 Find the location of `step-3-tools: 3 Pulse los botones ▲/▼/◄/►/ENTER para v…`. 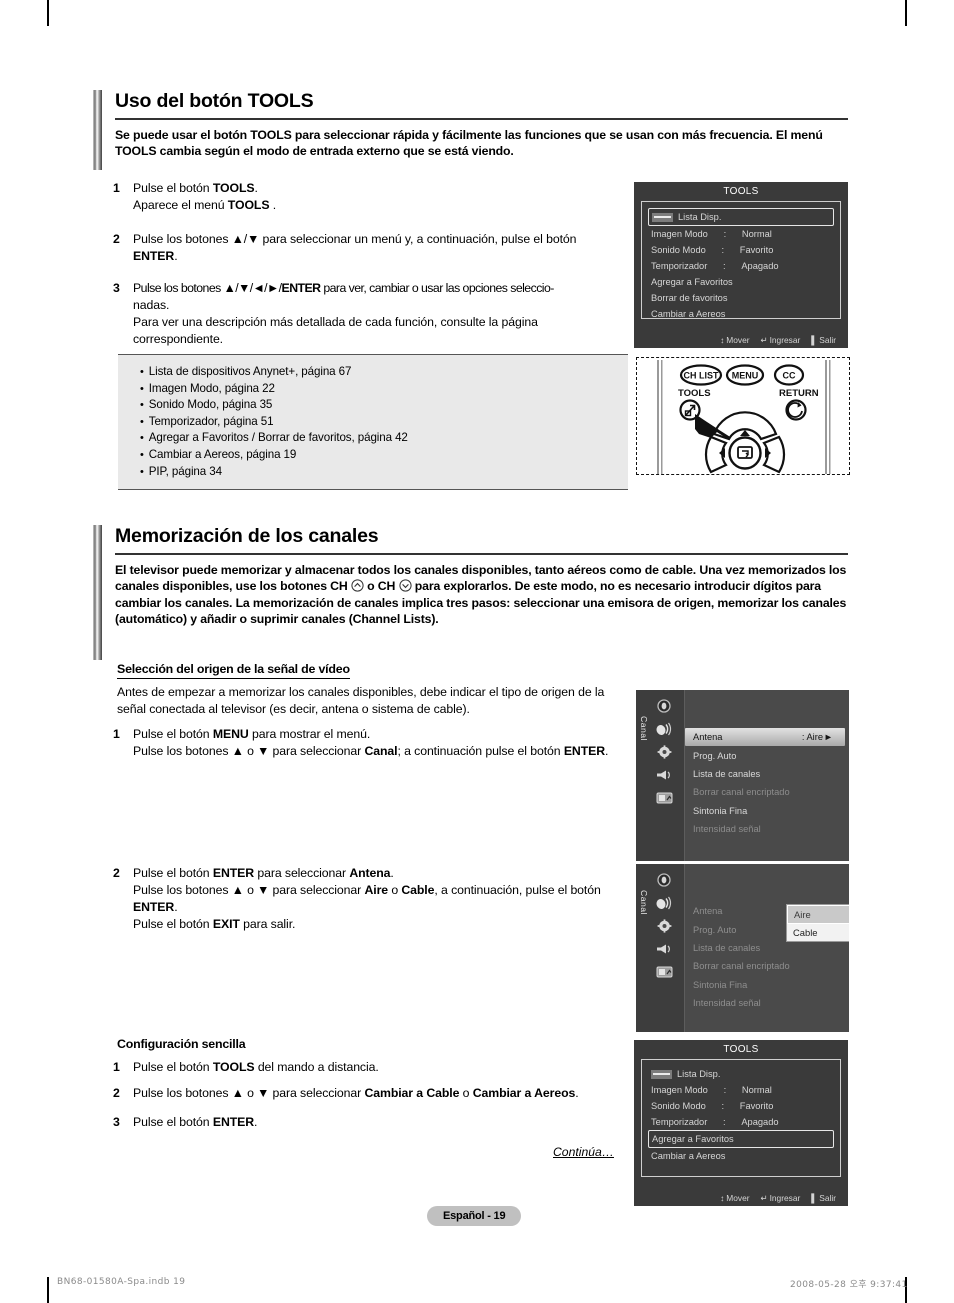

step-3-tools: 3 Pulse los botones ▲/▼/◄/►/ENTER para v… is located at coordinates (369, 314).